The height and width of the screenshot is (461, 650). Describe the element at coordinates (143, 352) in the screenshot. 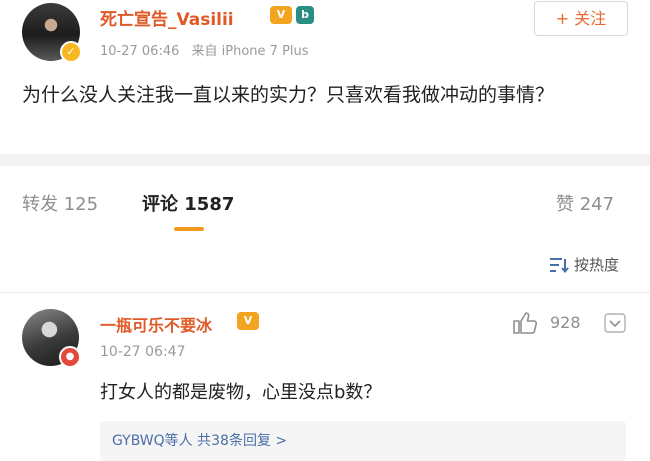

I see `comment-time: 10-27 06:47` at that location.